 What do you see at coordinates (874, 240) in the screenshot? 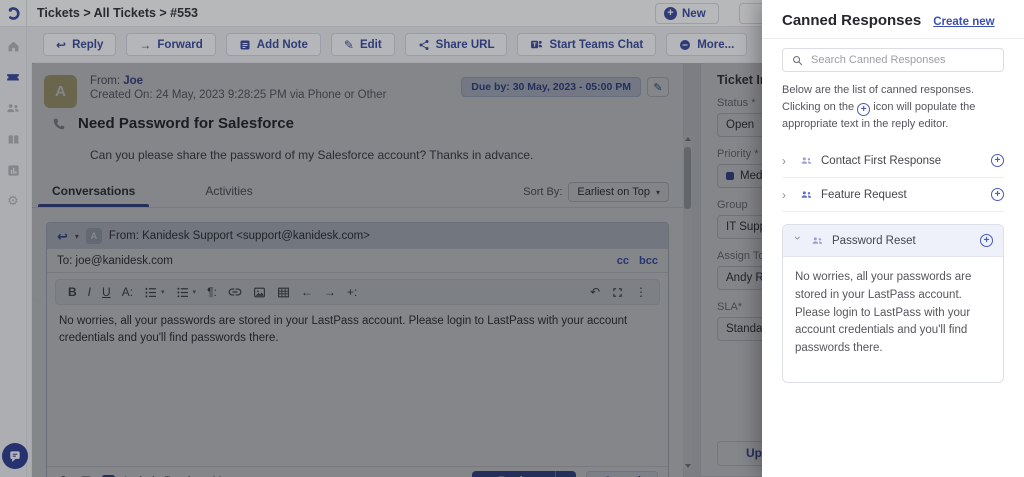
I see `item-label: Password Reset` at bounding box center [874, 240].